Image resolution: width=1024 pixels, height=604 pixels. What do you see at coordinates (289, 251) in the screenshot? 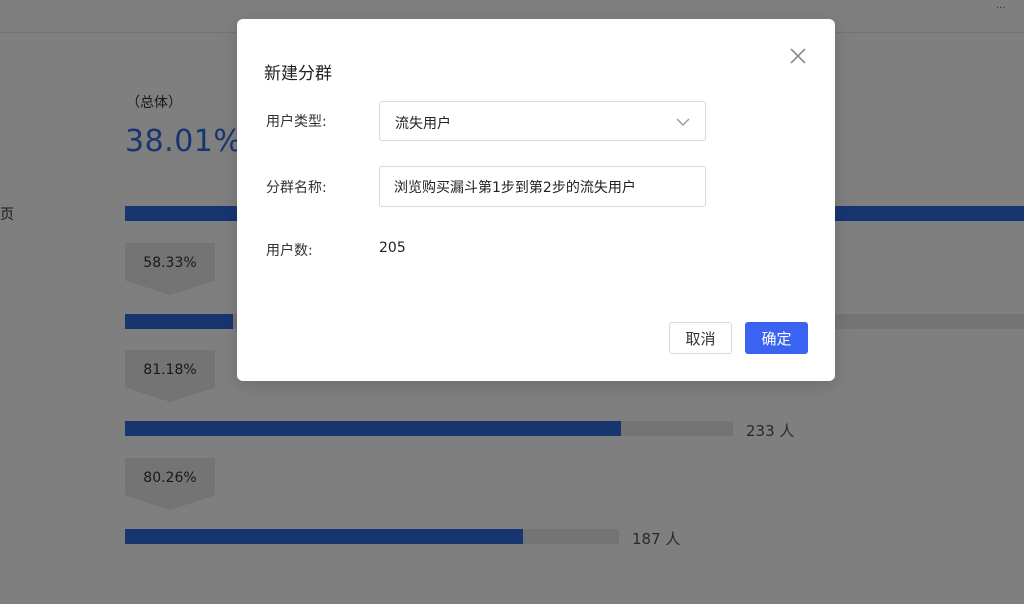
I see `user-count-label: 用户数:` at bounding box center [289, 251].